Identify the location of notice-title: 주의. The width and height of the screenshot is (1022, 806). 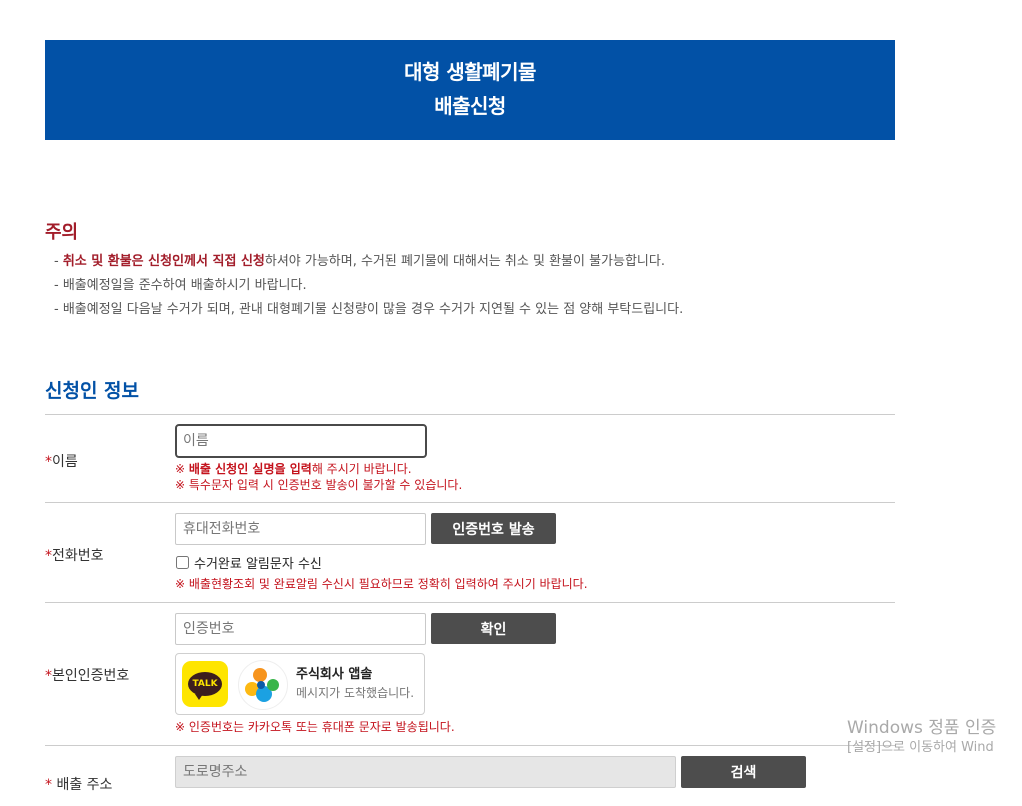
(62, 232).